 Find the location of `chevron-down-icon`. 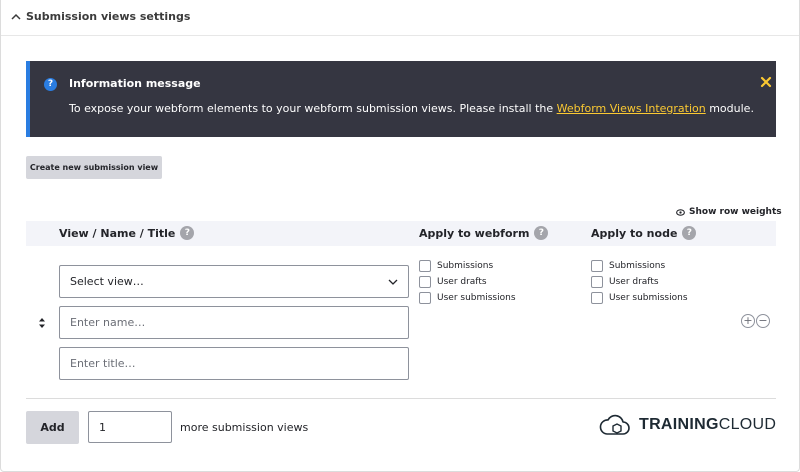

chevron-down-icon is located at coordinates (393, 282).